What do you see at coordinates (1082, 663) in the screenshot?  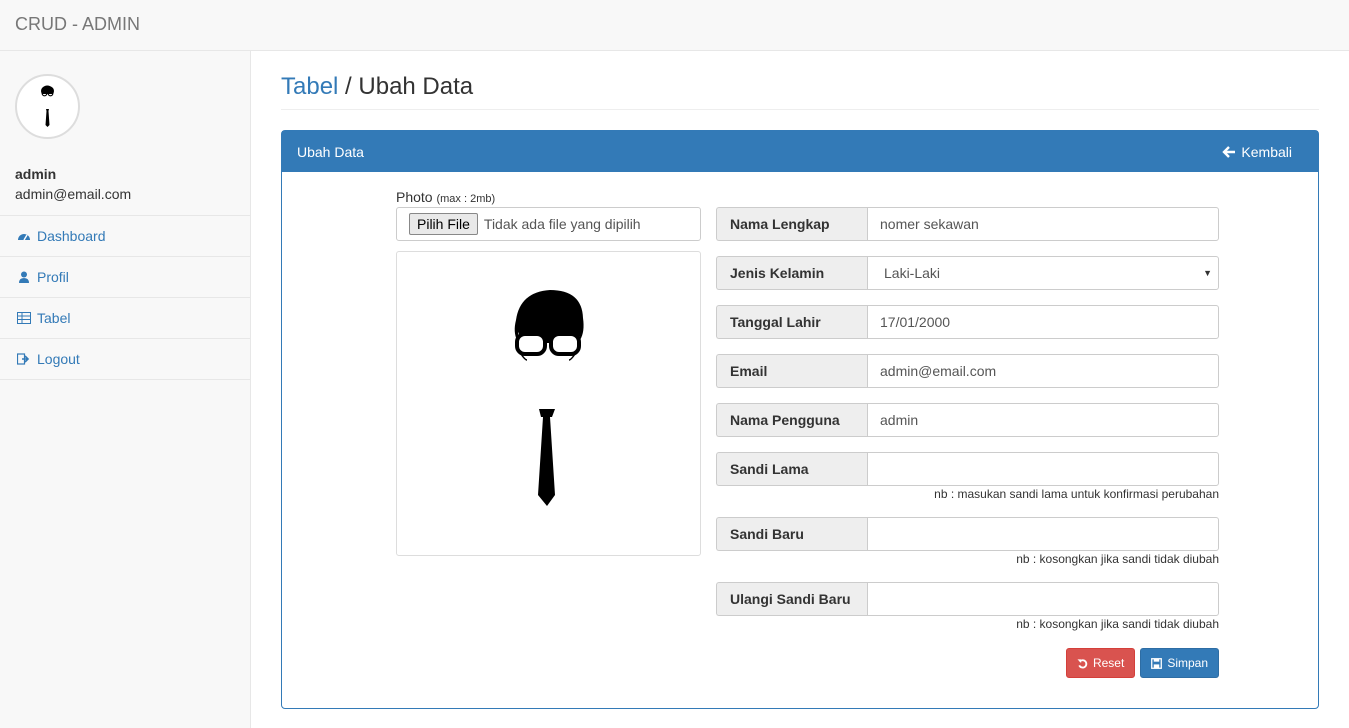 I see `undo-icon` at bounding box center [1082, 663].